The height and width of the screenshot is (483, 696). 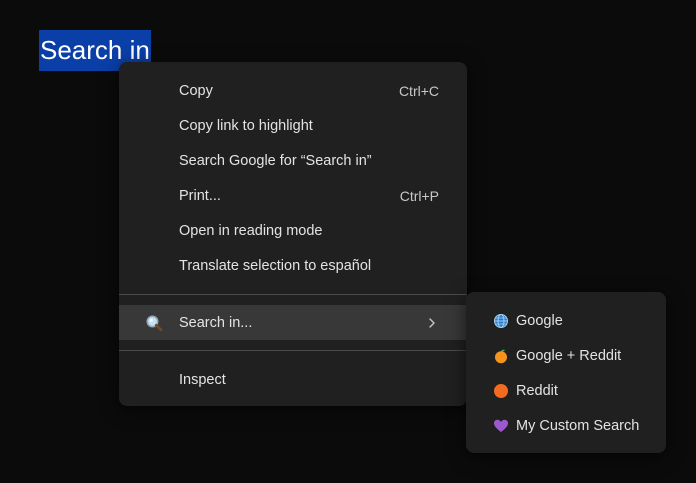 I want to click on menu-item-translate-selection: Translate selection to español, so click(x=293, y=265).